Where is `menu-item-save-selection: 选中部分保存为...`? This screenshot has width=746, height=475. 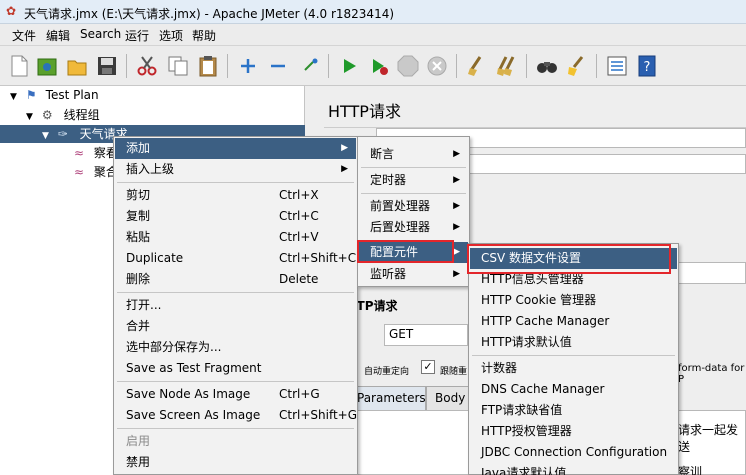
menu-item-save-selection: 选中部分保存为... is located at coordinates (235, 347).